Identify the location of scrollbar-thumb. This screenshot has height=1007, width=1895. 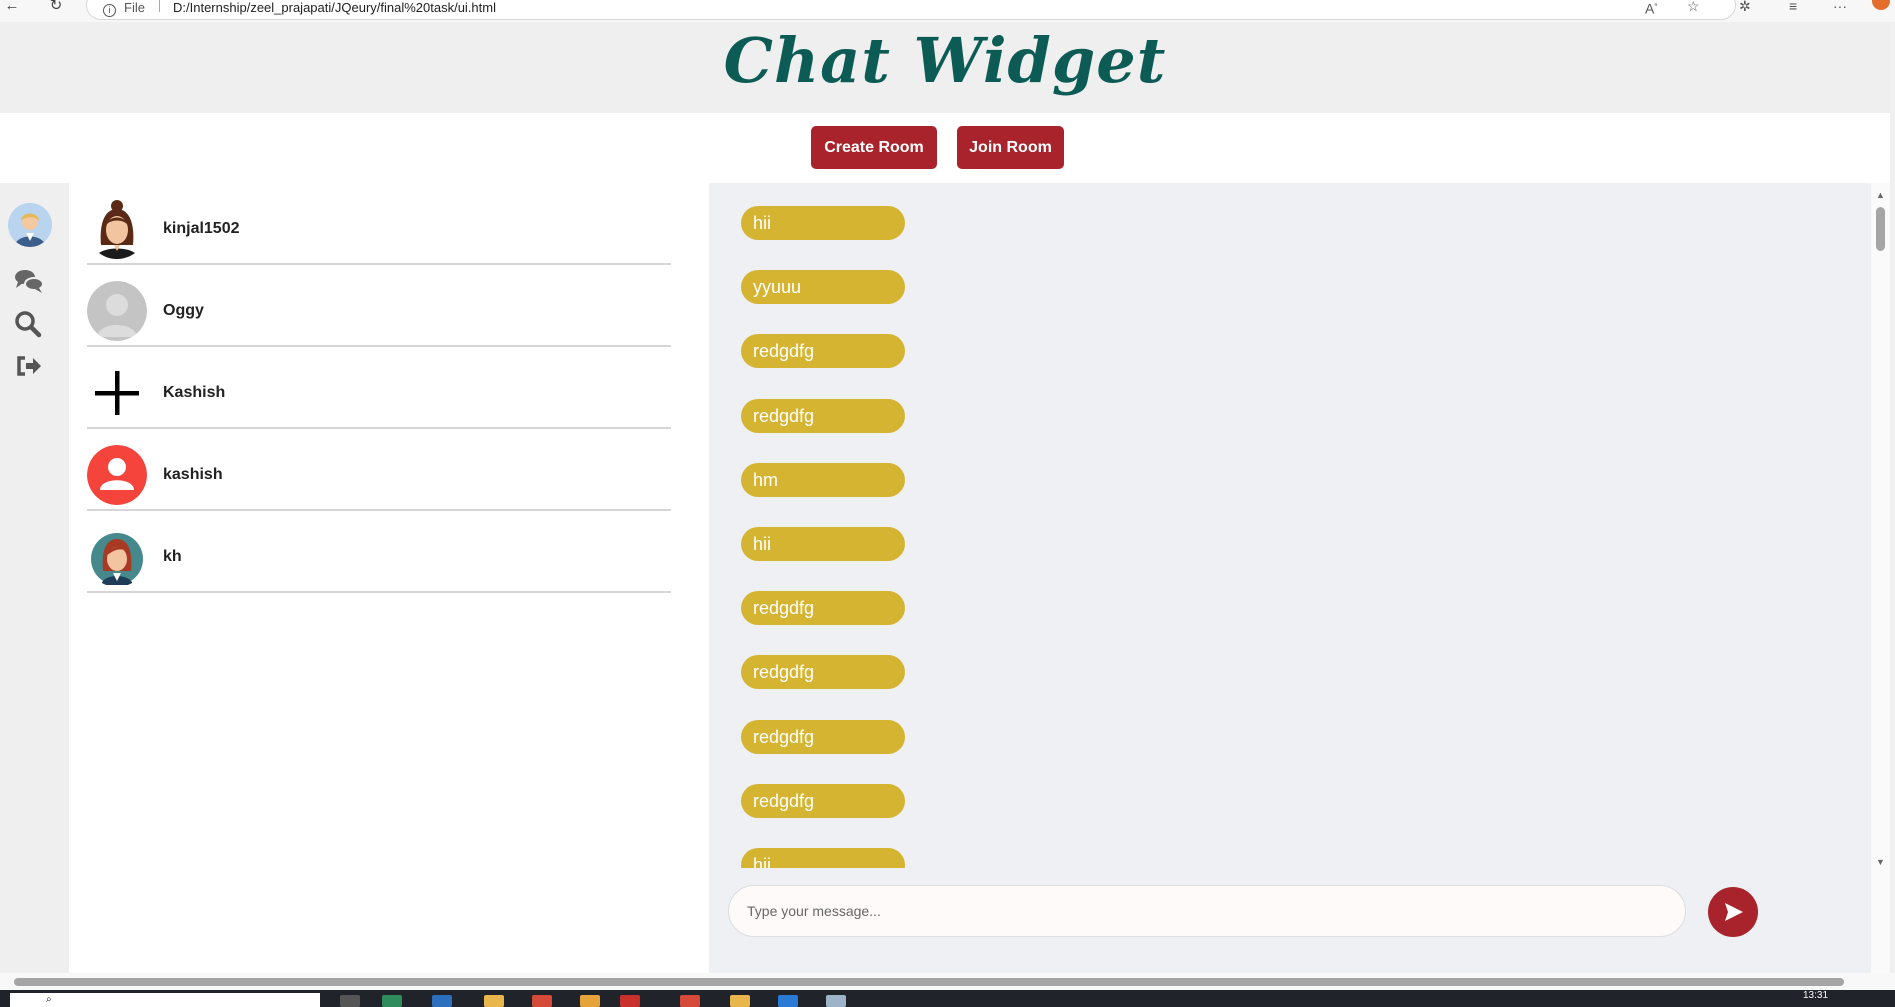
(1880, 229).